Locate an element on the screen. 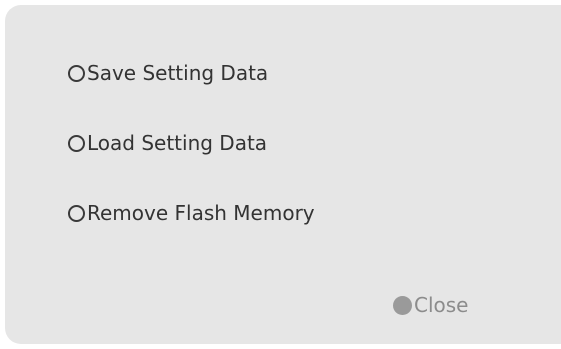  close-label: Close is located at coordinates (441, 305).